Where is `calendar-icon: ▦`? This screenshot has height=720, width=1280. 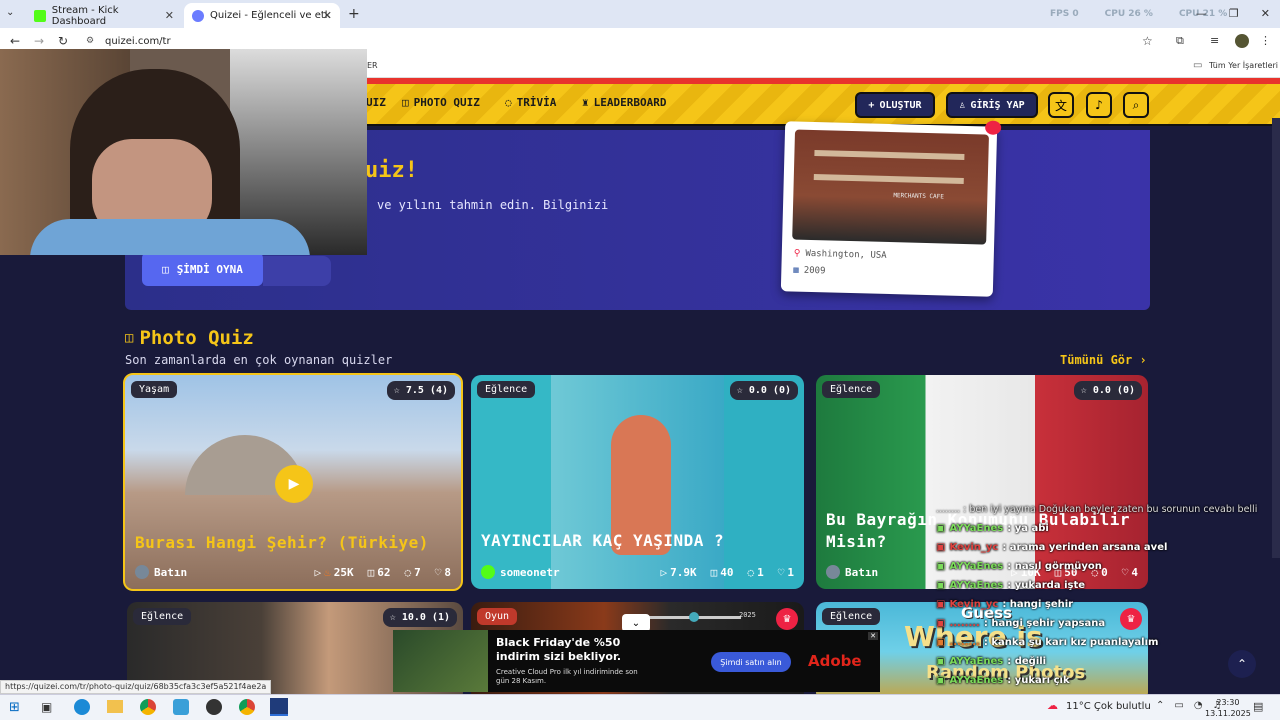 calendar-icon: ▦ is located at coordinates (796, 270).